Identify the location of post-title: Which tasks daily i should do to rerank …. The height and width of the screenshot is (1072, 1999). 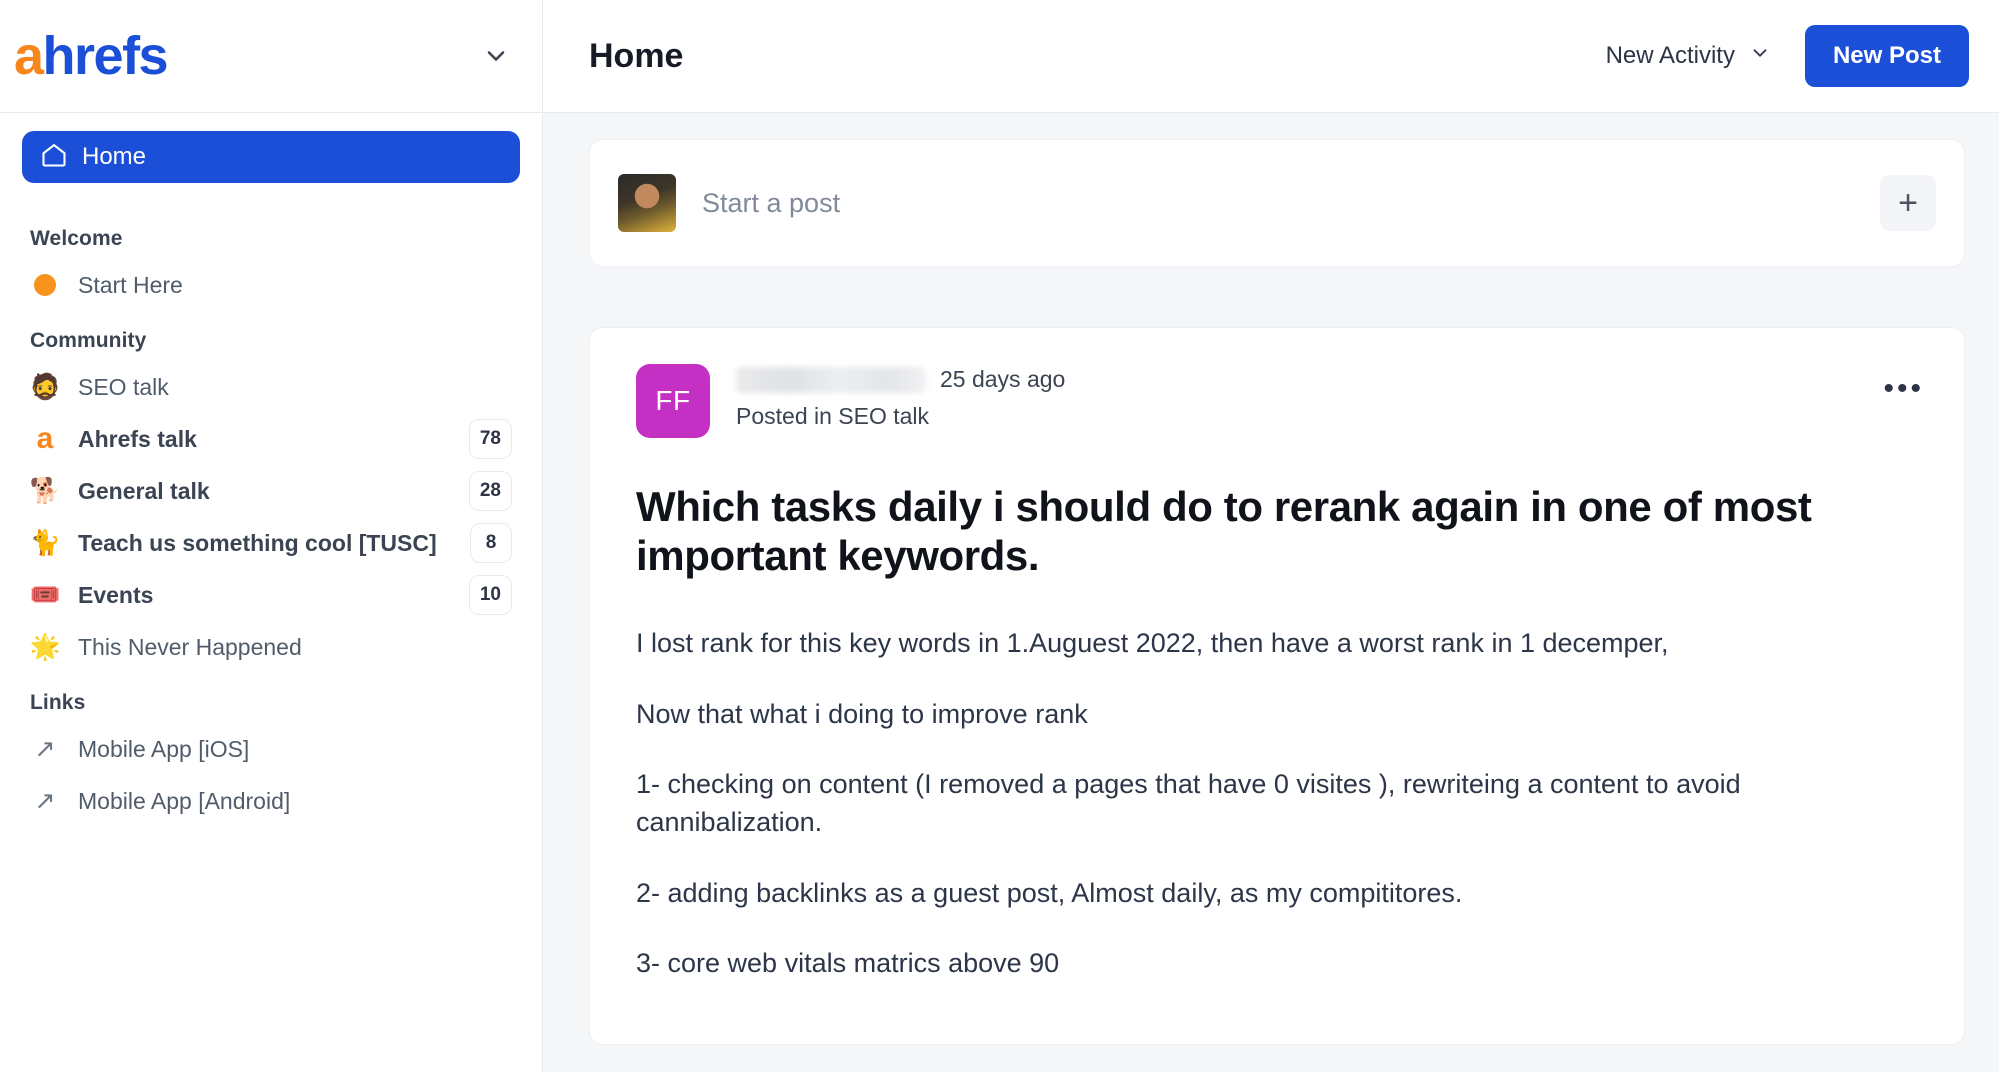
(1271, 531).